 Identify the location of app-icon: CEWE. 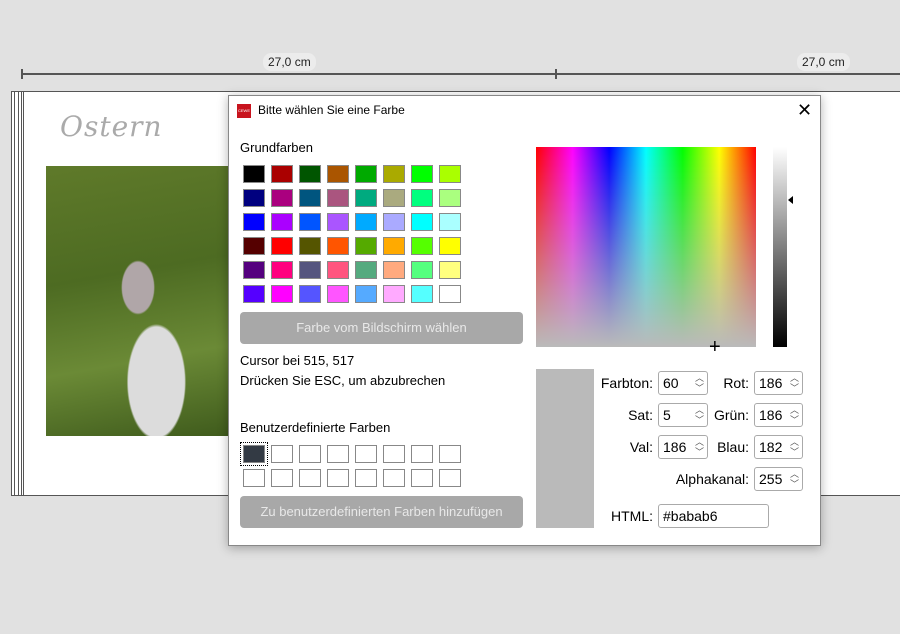
(244, 111).